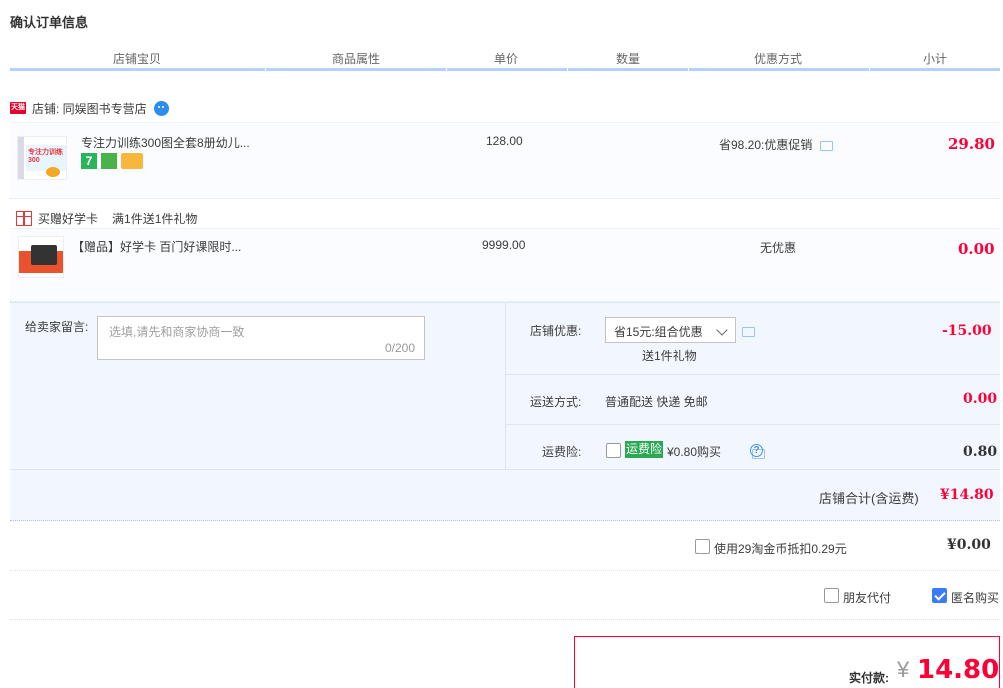  I want to click on credit-card-icon, so click(132, 161).